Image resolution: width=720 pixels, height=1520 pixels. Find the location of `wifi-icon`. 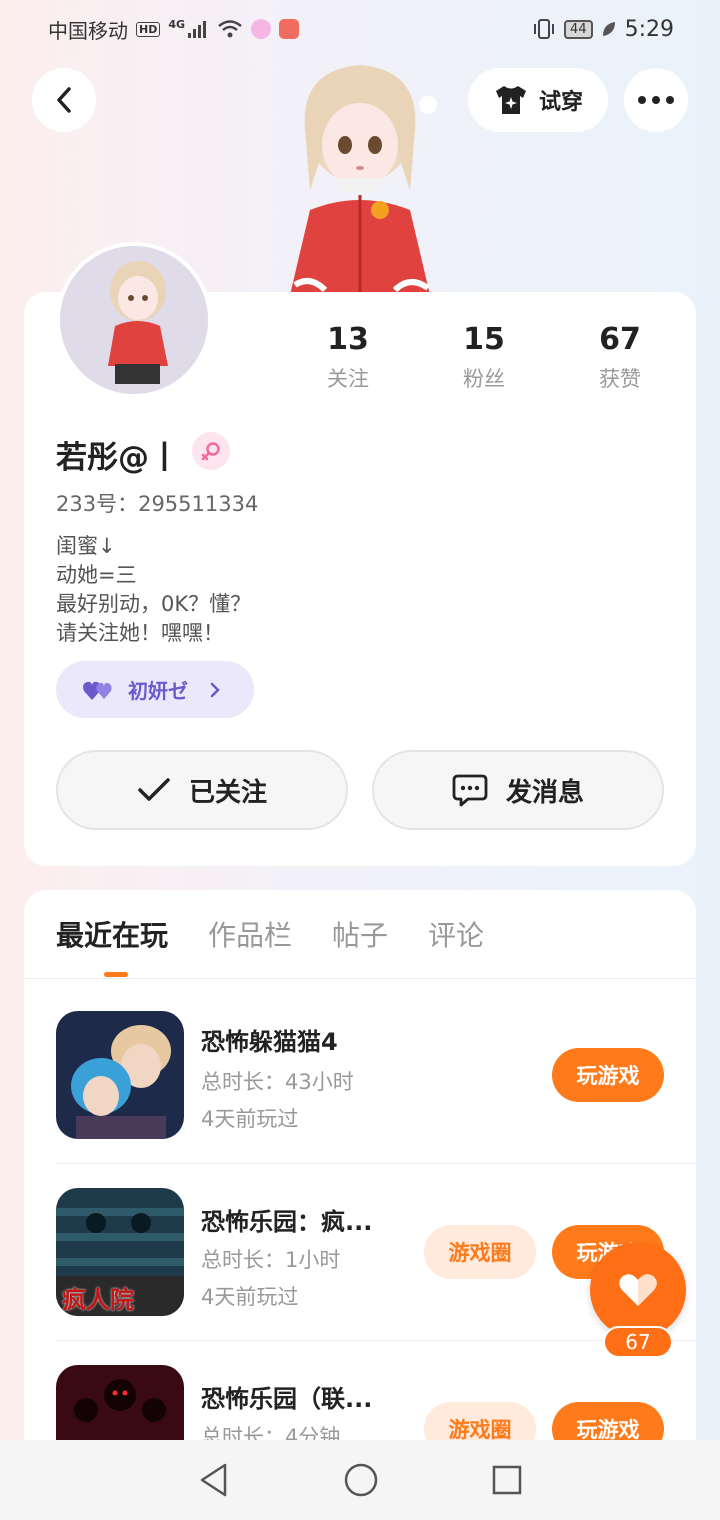

wifi-icon is located at coordinates (230, 29).